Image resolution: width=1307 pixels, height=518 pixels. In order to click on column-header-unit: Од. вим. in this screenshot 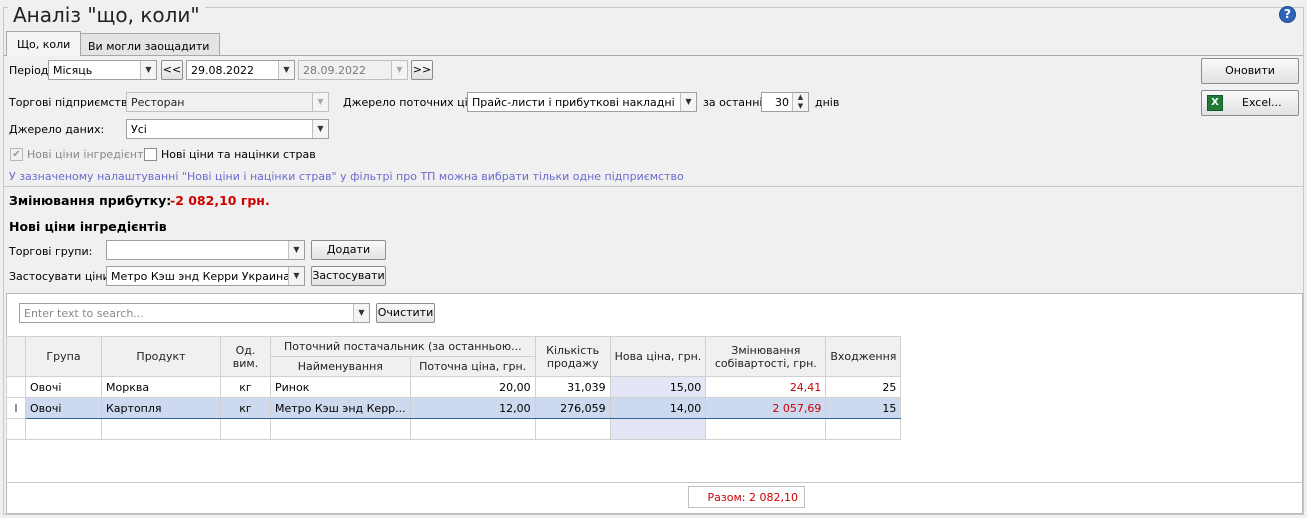, I will do `click(245, 356)`.